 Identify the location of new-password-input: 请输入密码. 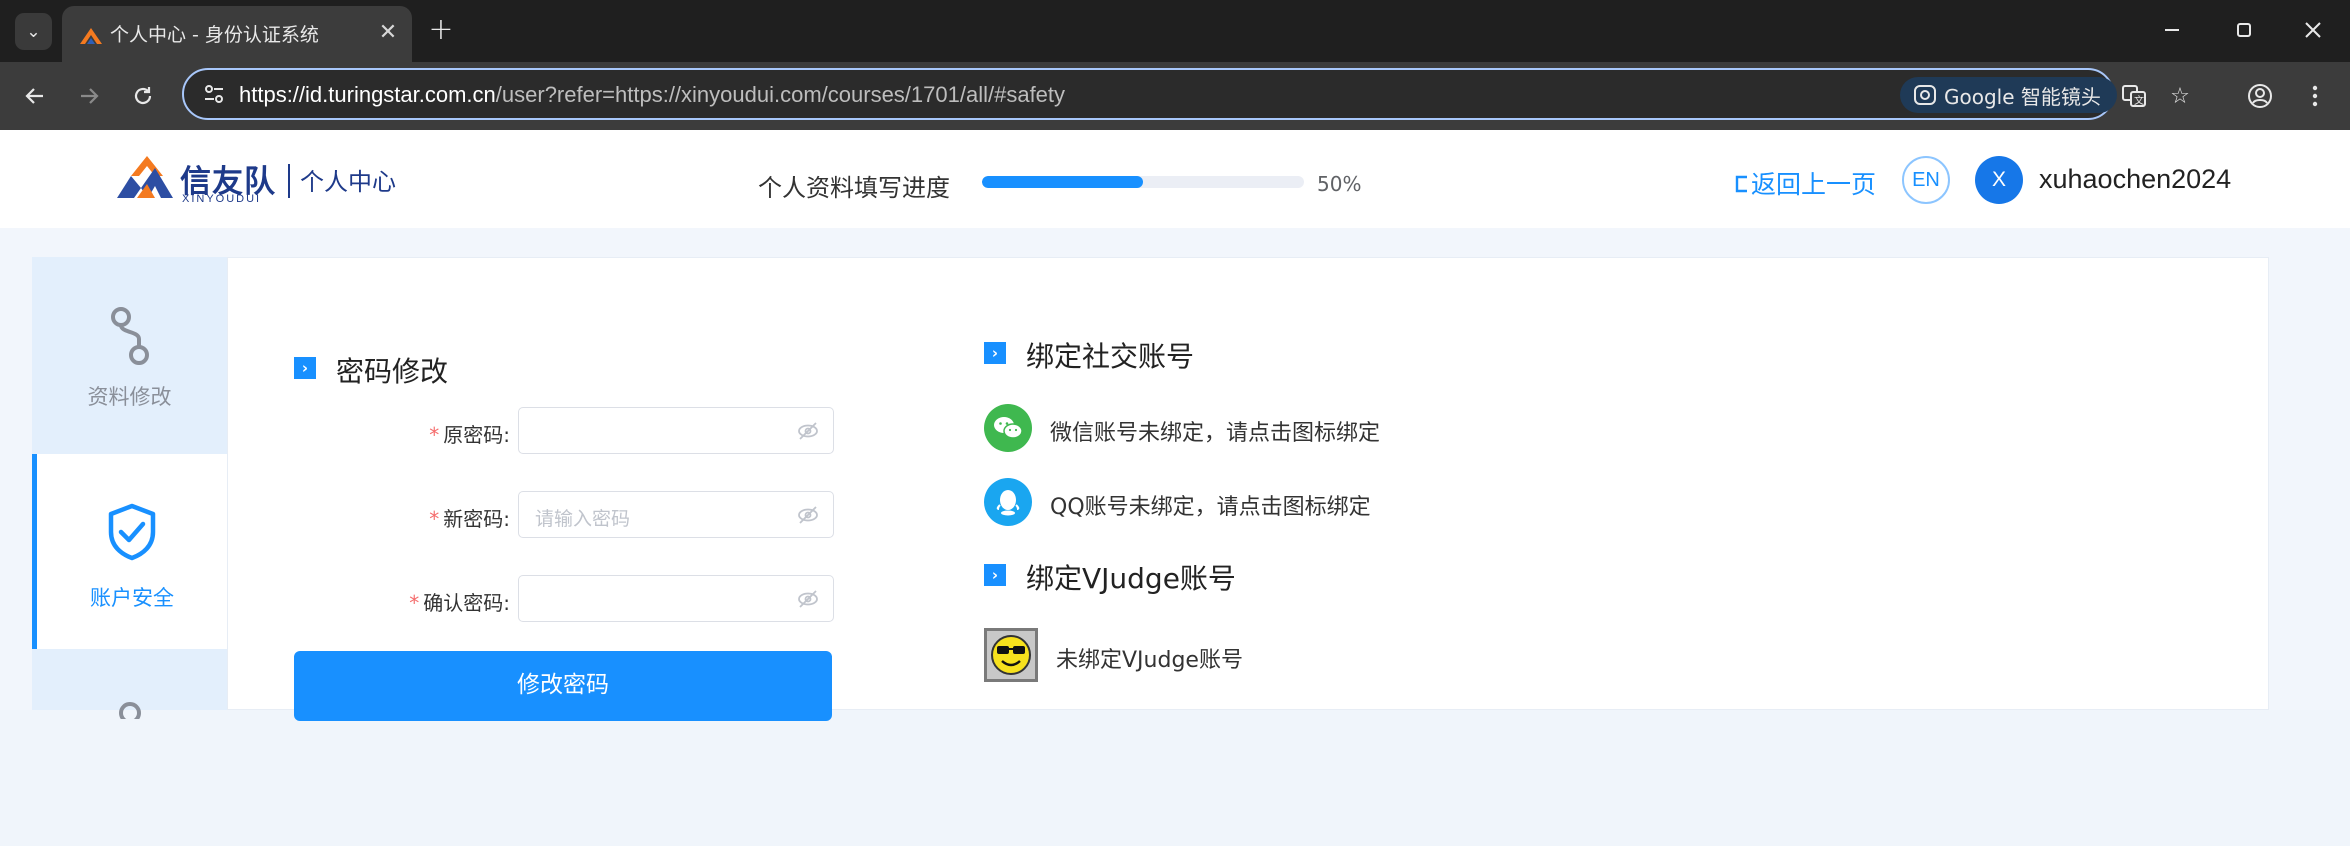
(676, 514).